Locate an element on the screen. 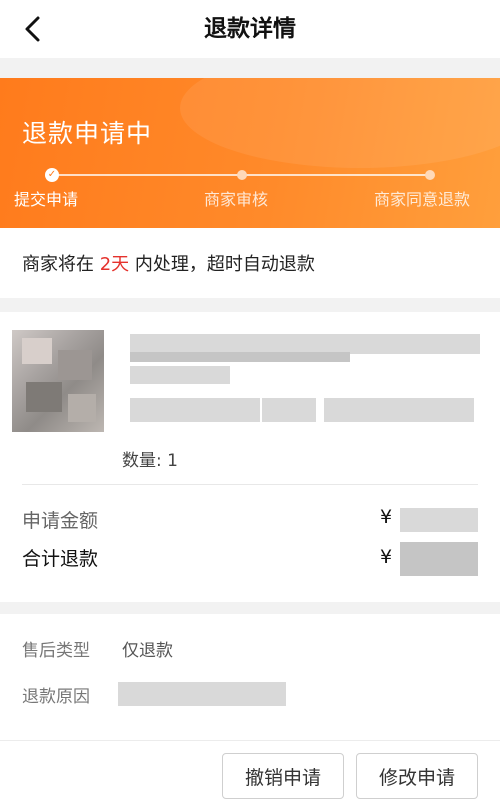  apply-amount-label: 申请金额 is located at coordinates (60, 521).